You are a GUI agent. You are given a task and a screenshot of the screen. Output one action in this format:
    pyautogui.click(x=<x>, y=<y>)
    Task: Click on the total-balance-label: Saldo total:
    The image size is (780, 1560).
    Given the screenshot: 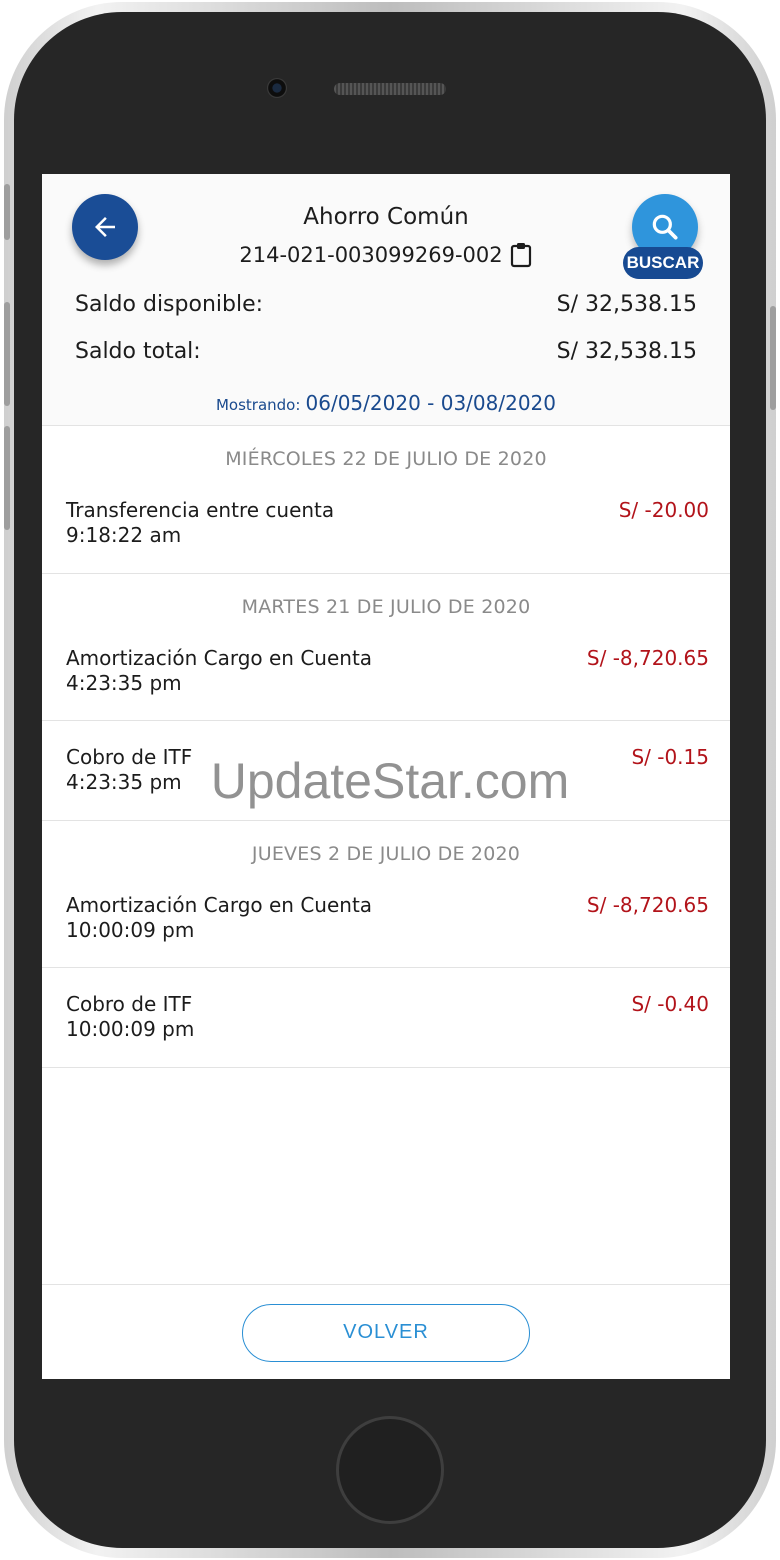 What is the action you would take?
    pyautogui.click(x=138, y=351)
    